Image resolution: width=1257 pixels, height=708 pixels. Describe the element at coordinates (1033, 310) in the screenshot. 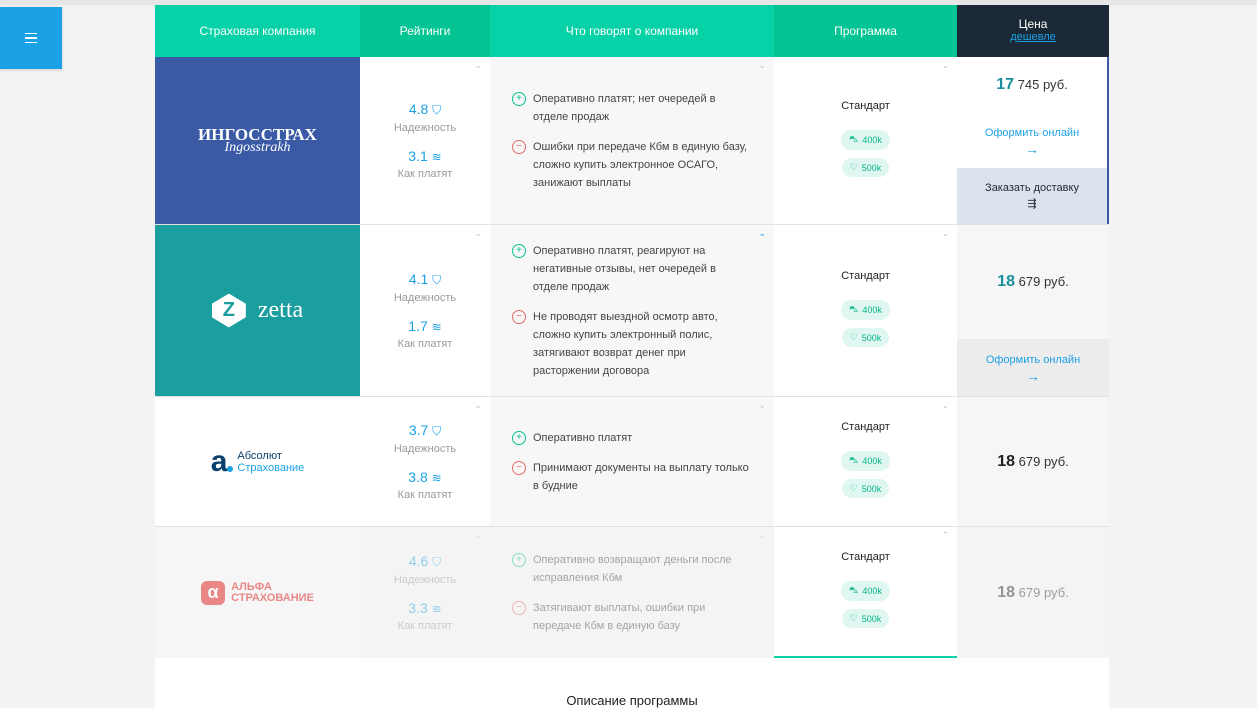

I see `price-cell: 18 679 руб. Оформить онлайн →` at that location.